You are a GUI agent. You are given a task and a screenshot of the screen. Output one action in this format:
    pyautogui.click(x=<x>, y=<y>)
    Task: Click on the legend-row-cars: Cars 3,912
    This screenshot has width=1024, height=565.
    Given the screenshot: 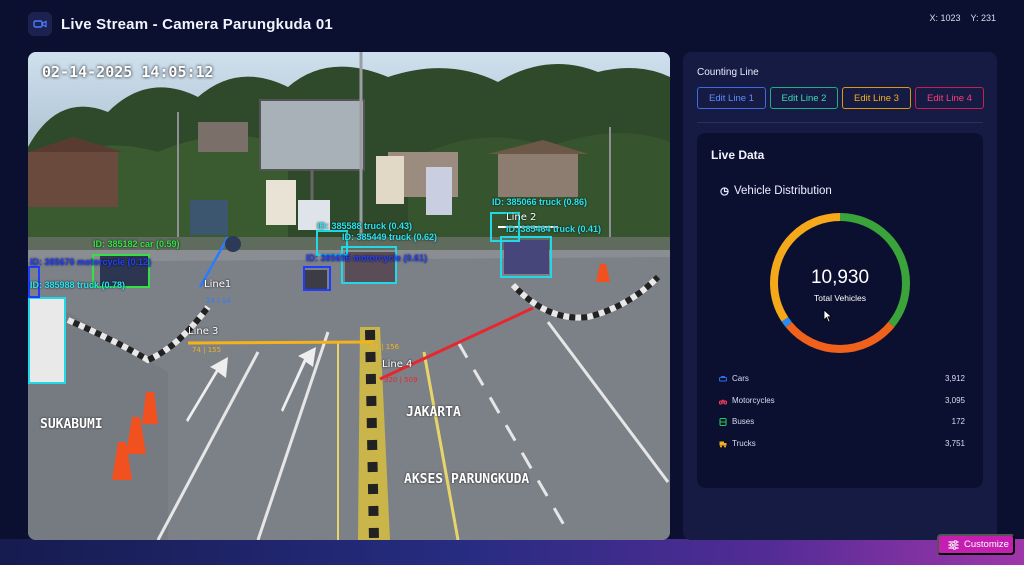 What is the action you would take?
    pyautogui.click(x=842, y=380)
    